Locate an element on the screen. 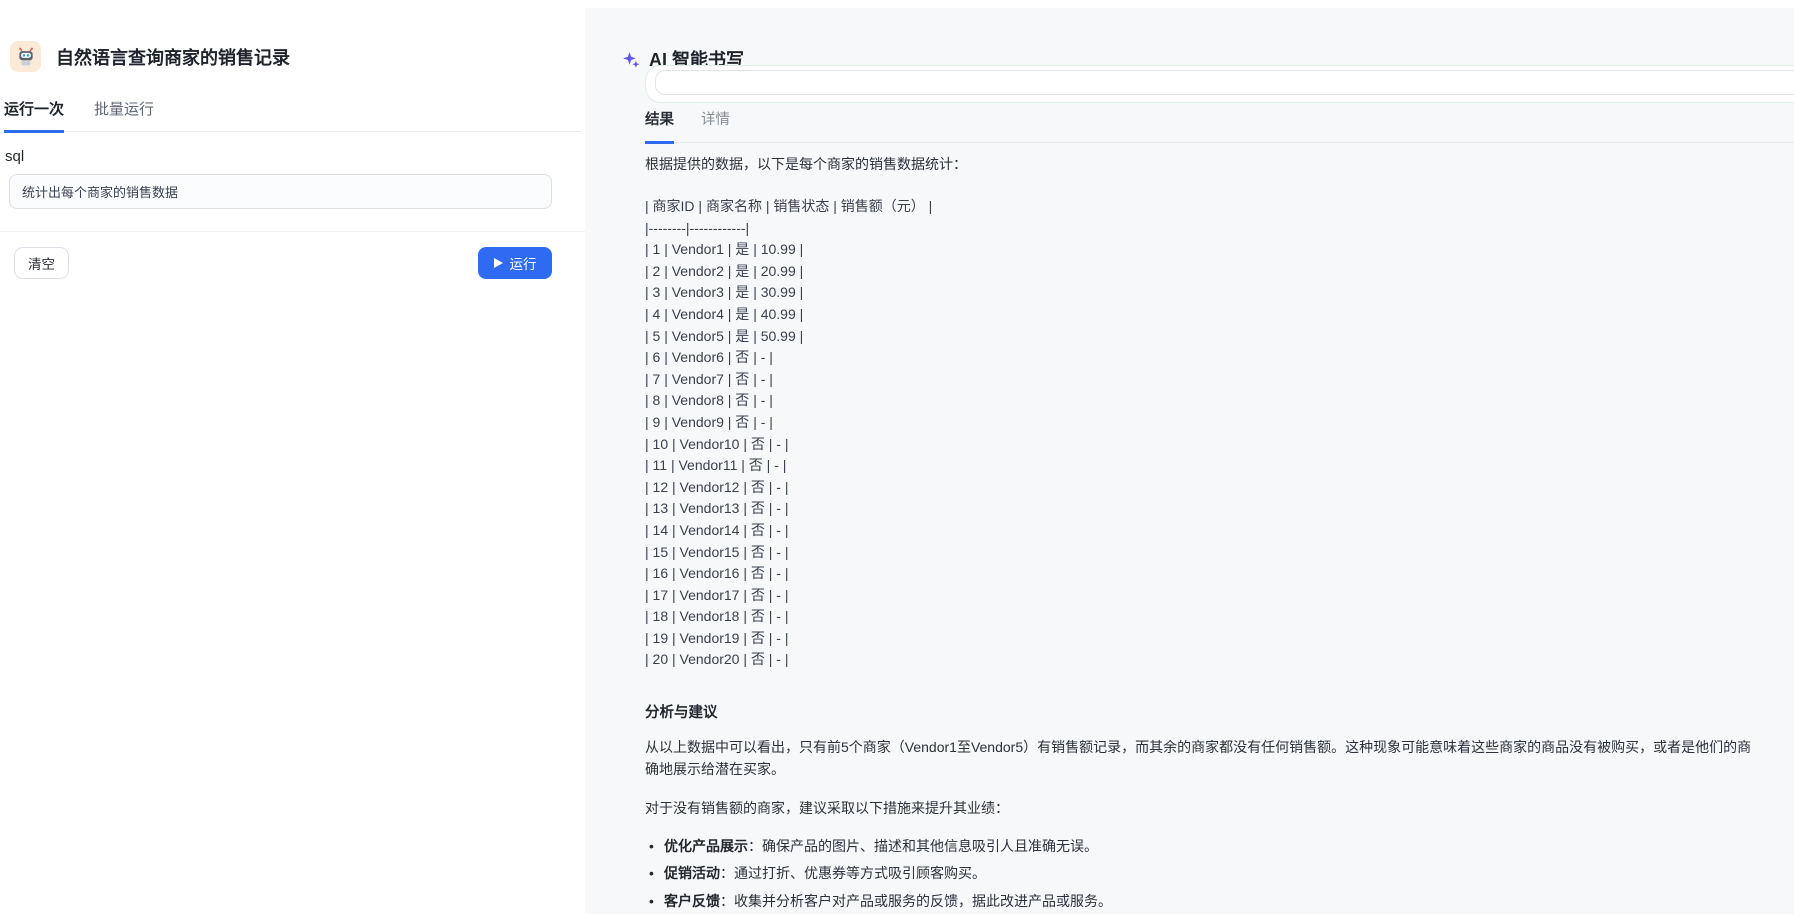 Image resolution: width=1794 pixels, height=914 pixels. table-line: | 10 | Vendor10 | 否 | - | is located at coordinates (717, 443).